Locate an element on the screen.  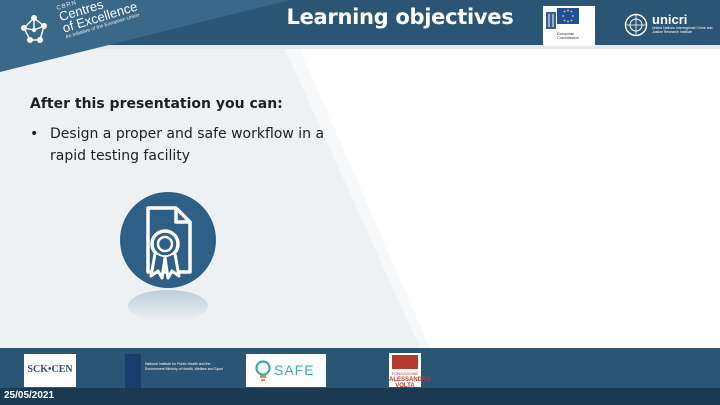
eu-commission-logo: European Commission is located at coordinates (569, 26).